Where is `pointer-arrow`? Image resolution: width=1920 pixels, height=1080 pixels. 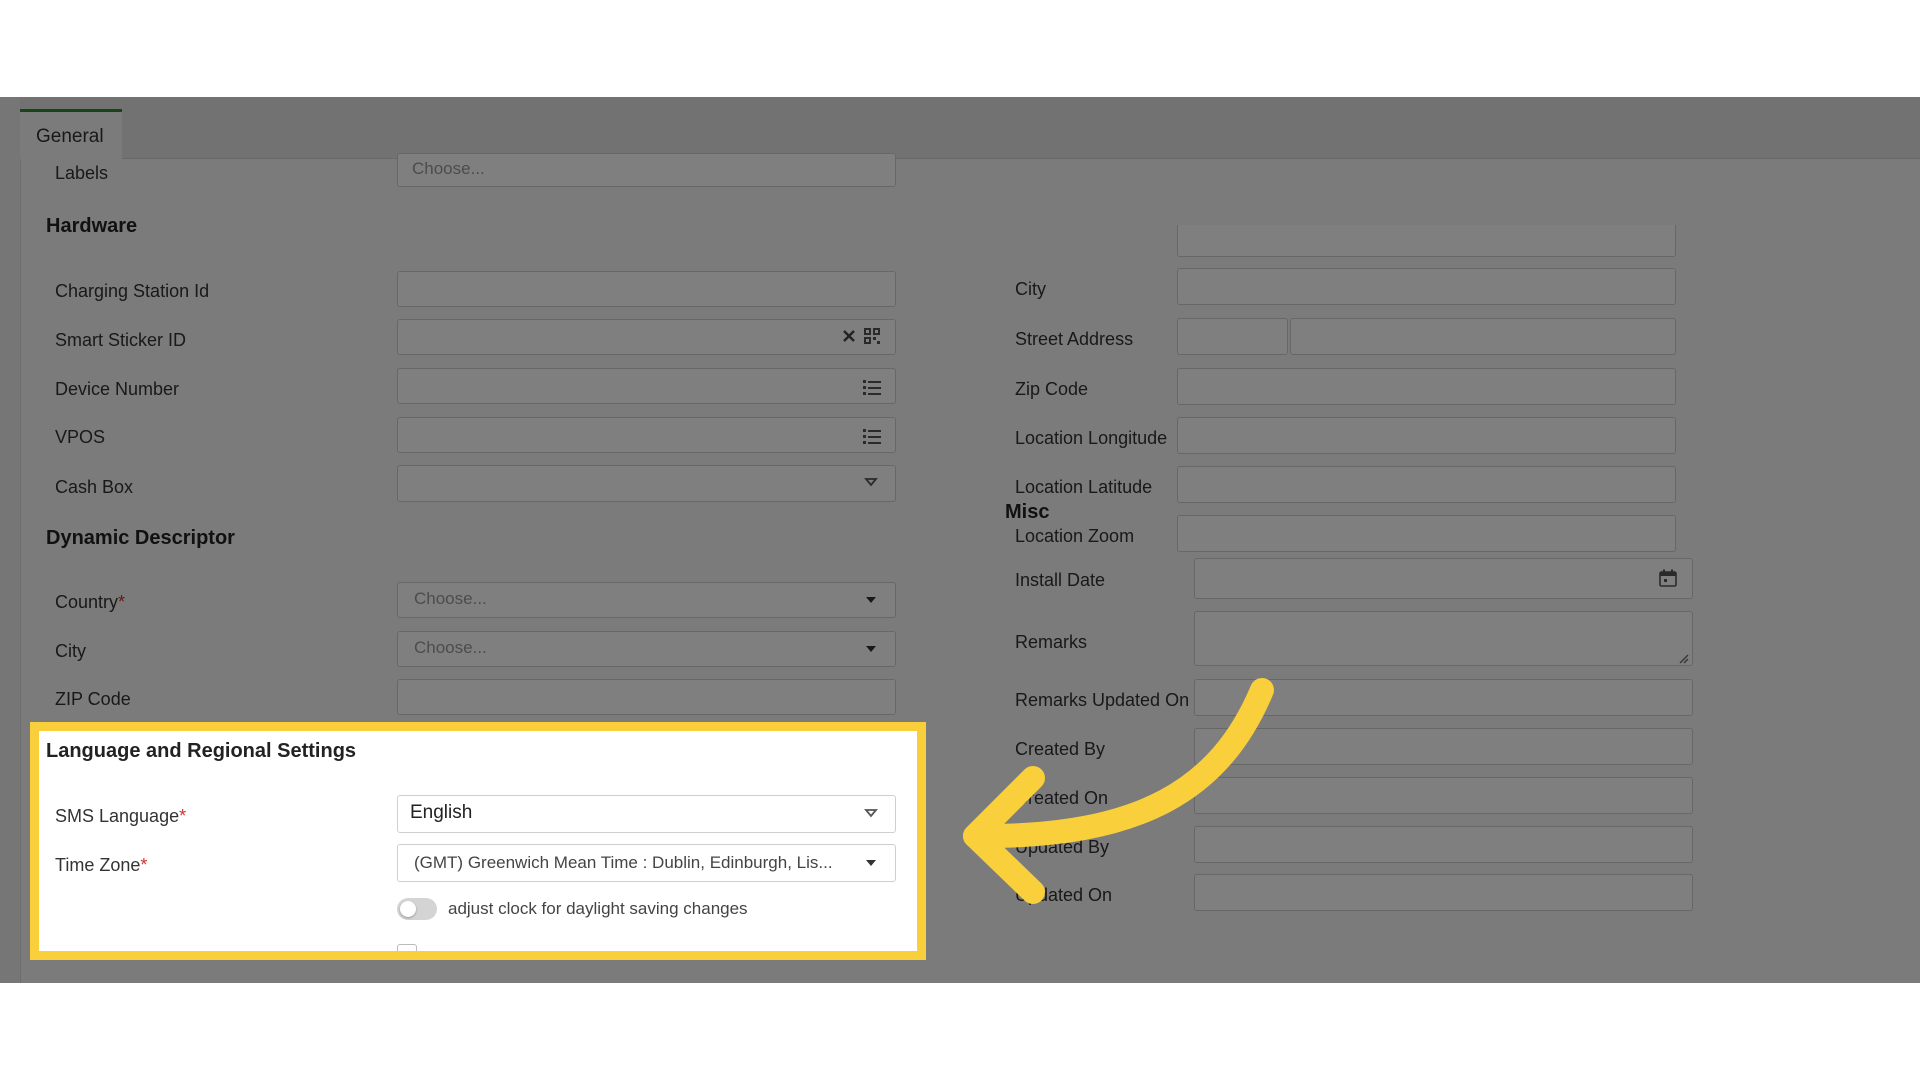 pointer-arrow is located at coordinates (1118, 791).